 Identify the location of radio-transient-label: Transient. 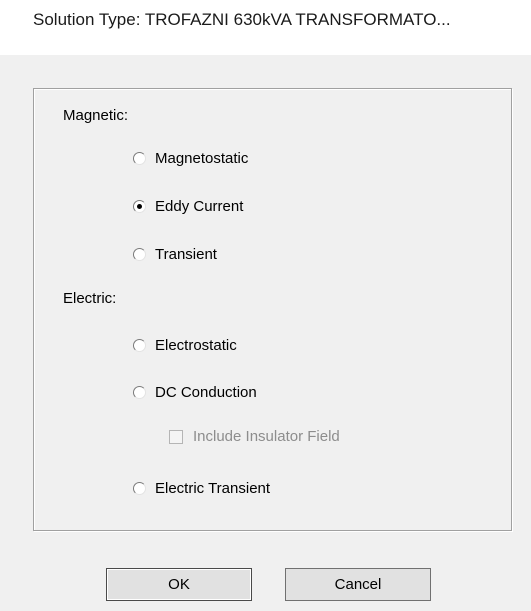
(186, 254).